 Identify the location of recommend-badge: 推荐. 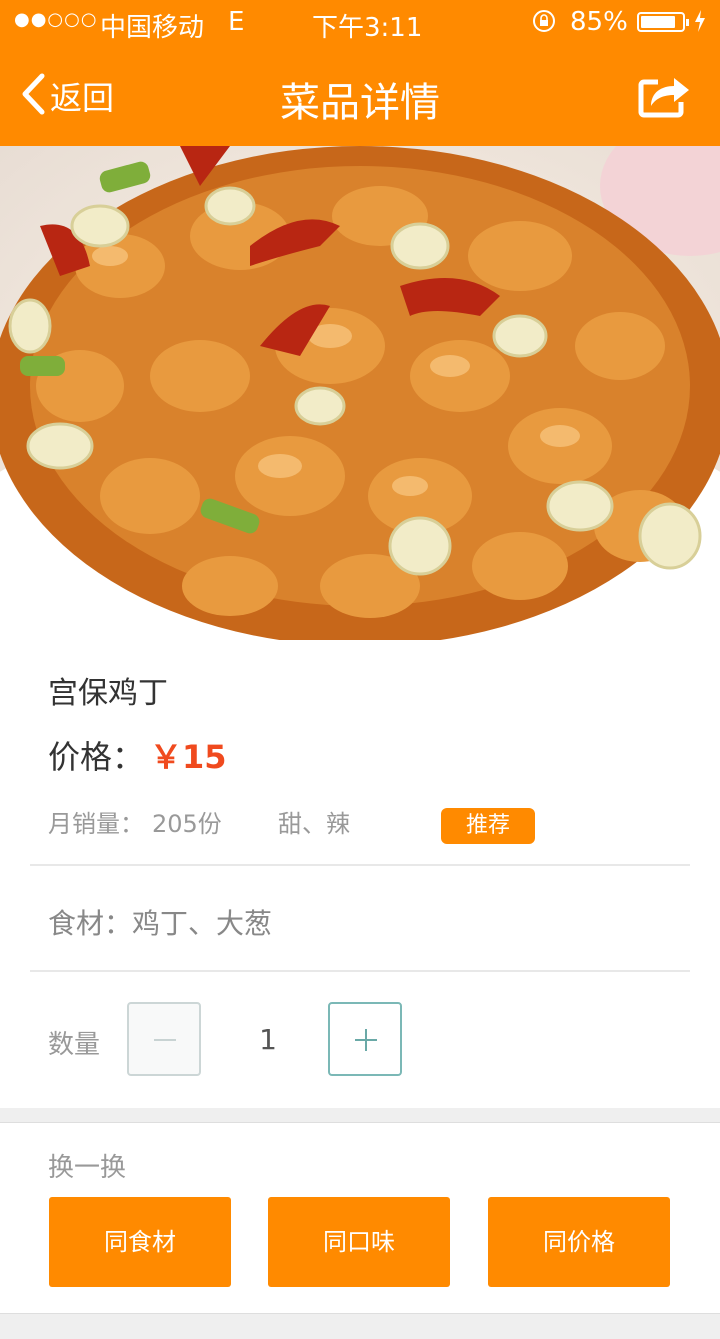
(488, 826).